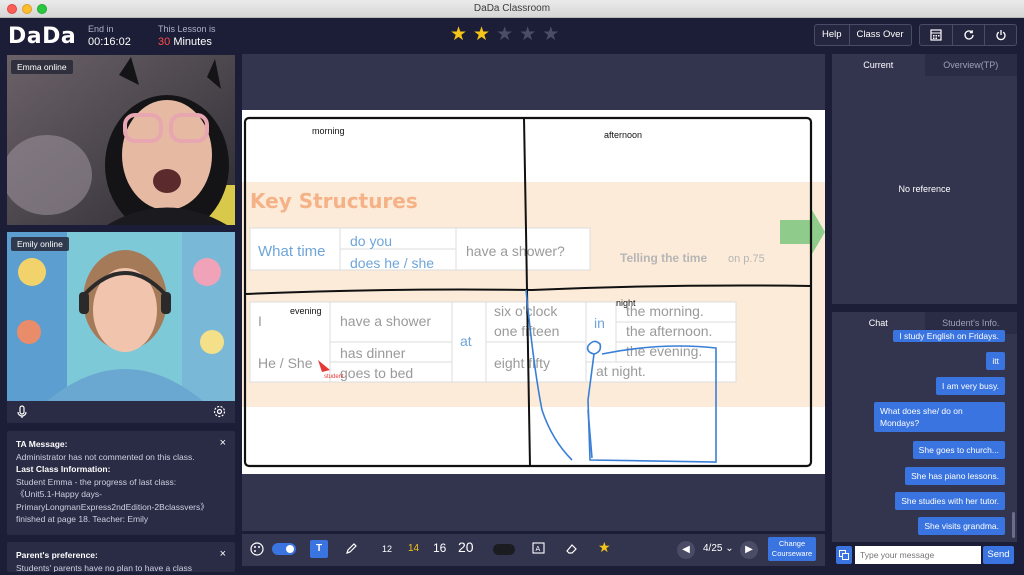 The width and height of the screenshot is (1024, 575). Describe the element at coordinates (522, 363) in the screenshot. I see `time-eight-fifty-text: eight fifty` at that location.